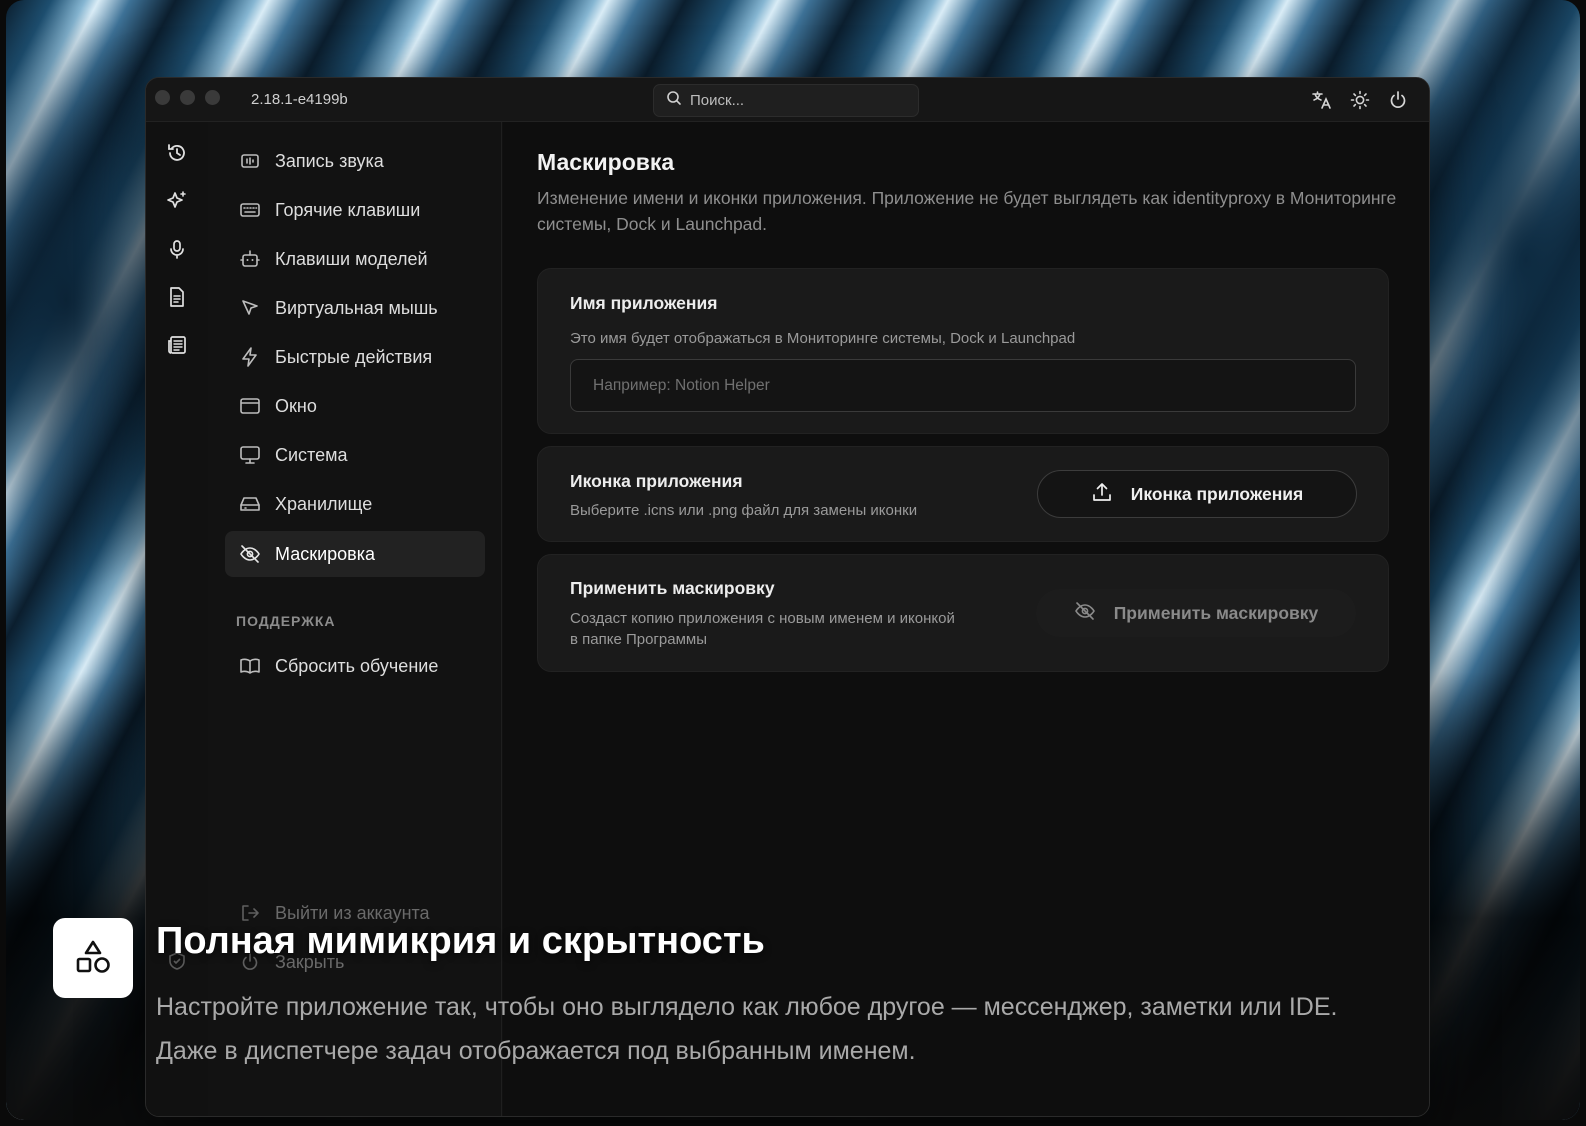  I want to click on sidebar-item-model-keys: Клавиши моделей, so click(355, 259).